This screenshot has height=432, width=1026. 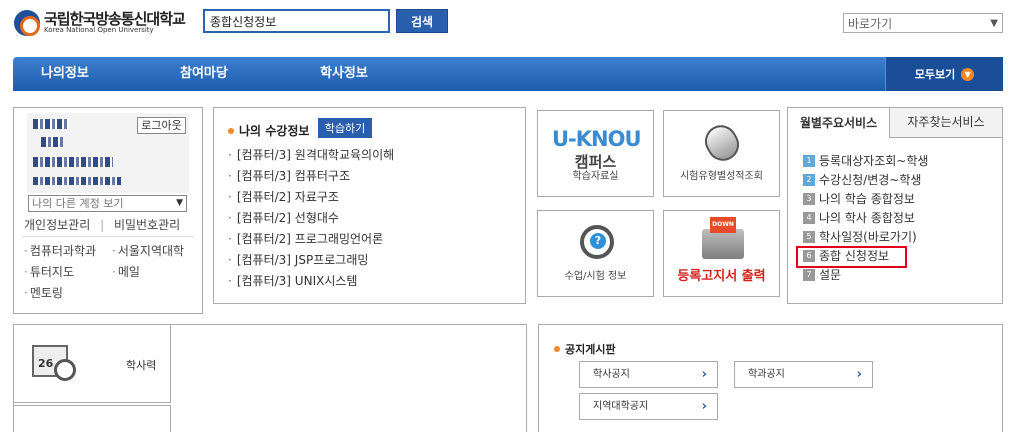 What do you see at coordinates (865, 218) in the screenshot?
I see `service-item: 4 나의 학사 종합정보` at bounding box center [865, 218].